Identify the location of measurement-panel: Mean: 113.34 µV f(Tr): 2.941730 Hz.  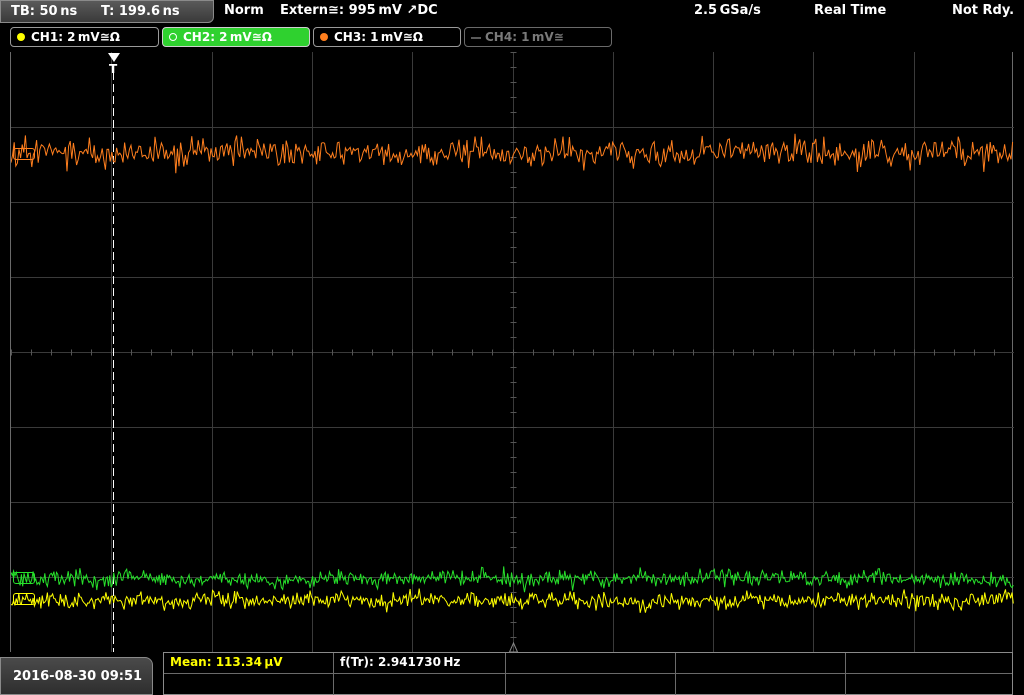
(588, 673).